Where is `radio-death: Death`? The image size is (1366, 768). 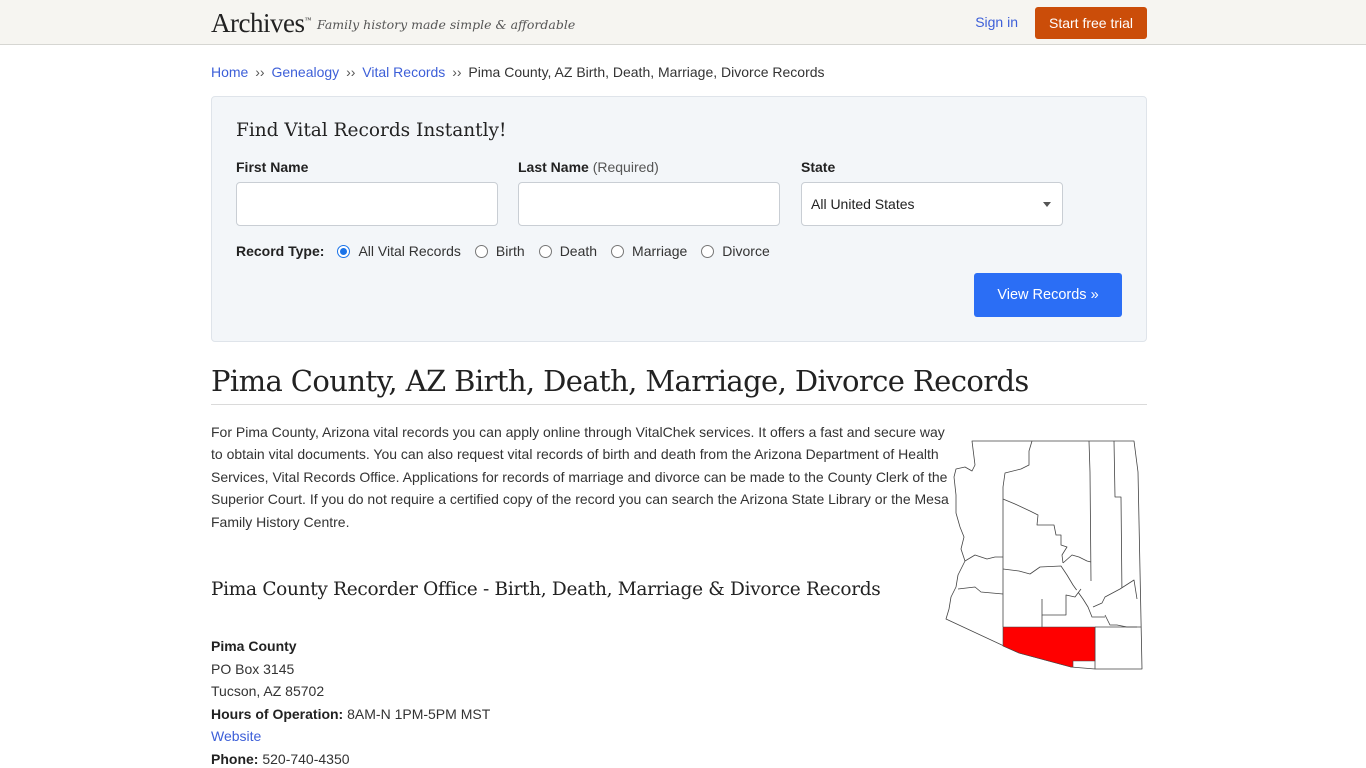 radio-death: Death is located at coordinates (568, 251).